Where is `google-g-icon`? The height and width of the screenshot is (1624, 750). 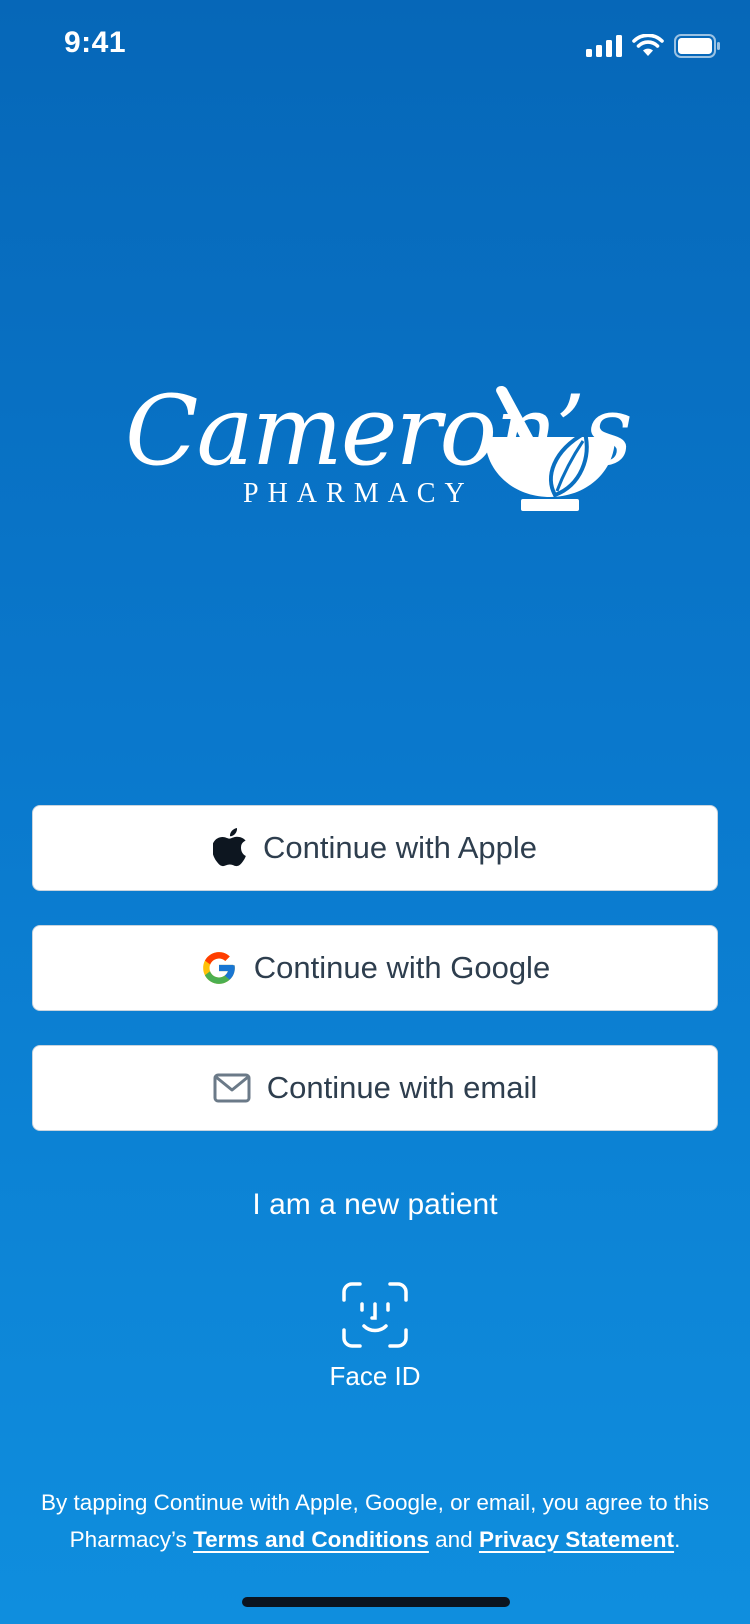 google-g-icon is located at coordinates (219, 968).